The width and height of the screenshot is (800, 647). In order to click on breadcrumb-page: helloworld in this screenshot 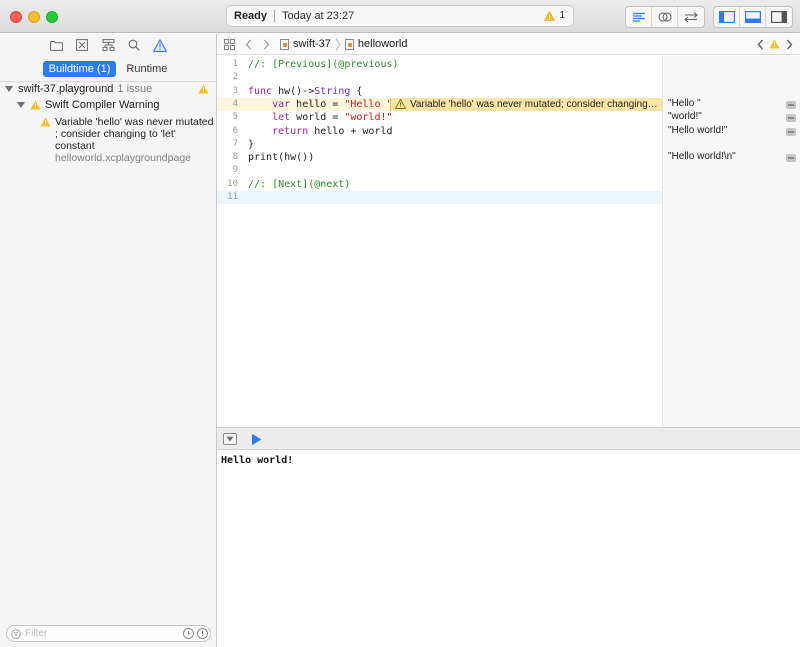, I will do `click(376, 44)`.